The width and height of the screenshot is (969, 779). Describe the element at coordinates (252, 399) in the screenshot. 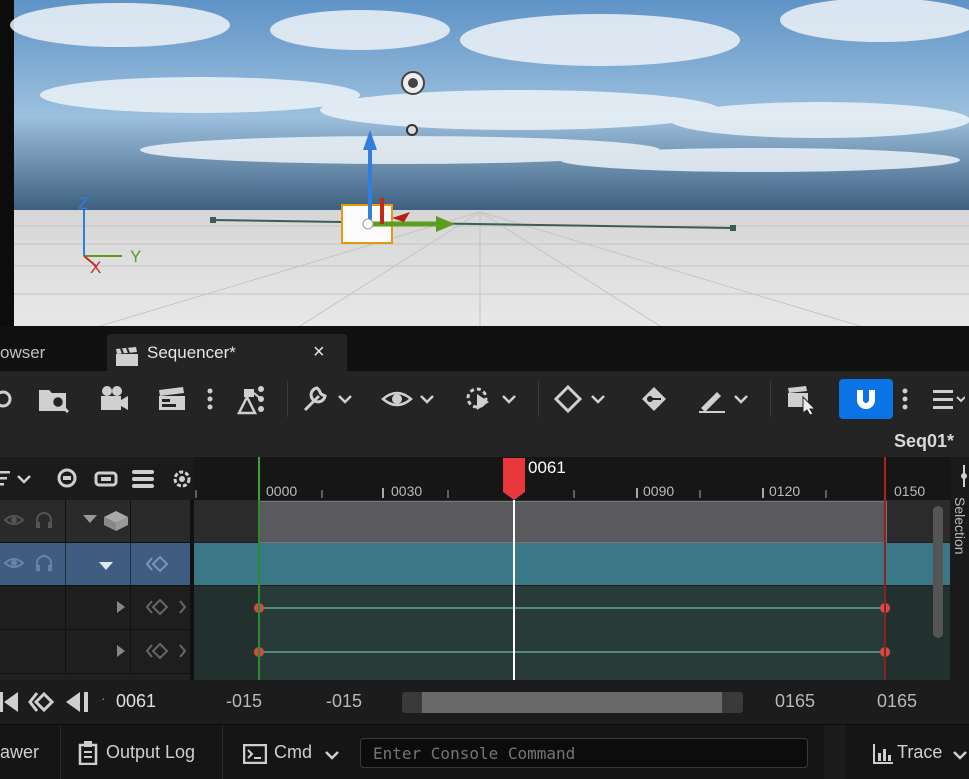

I see `camera-rig-icon` at that location.